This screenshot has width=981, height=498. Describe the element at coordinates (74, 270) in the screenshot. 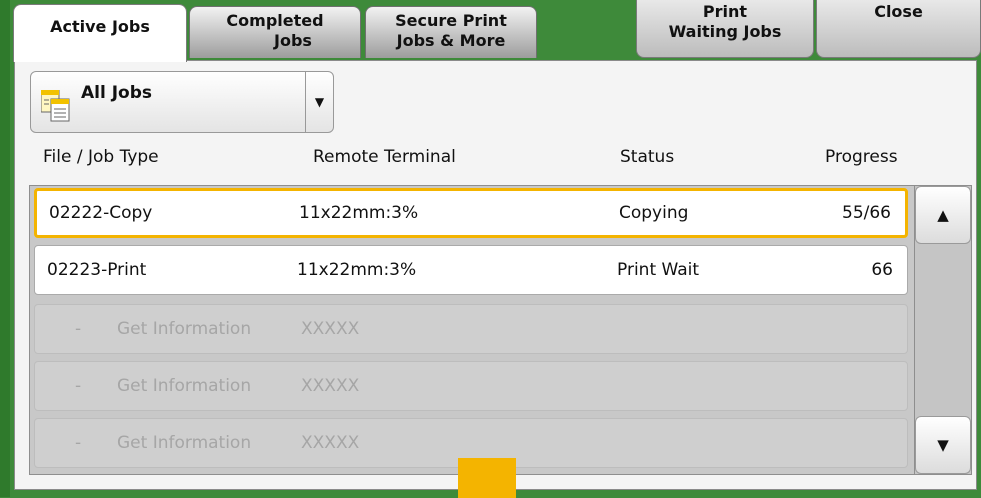

I see `job-id: 02223` at that location.